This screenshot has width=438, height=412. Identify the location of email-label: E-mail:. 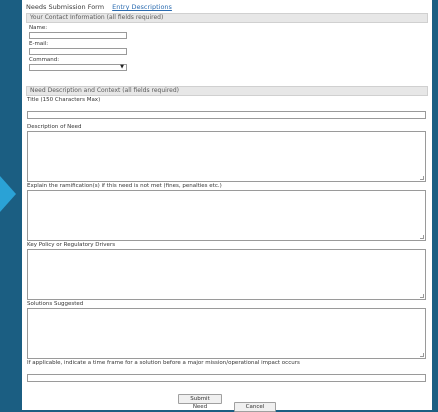
(39, 44).